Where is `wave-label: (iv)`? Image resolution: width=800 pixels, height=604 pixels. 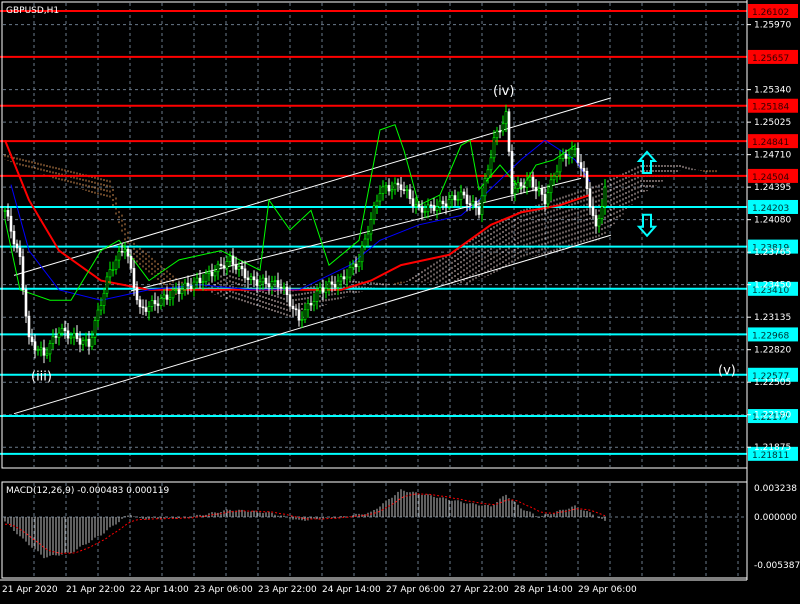 wave-label: (iv) is located at coordinates (503, 91).